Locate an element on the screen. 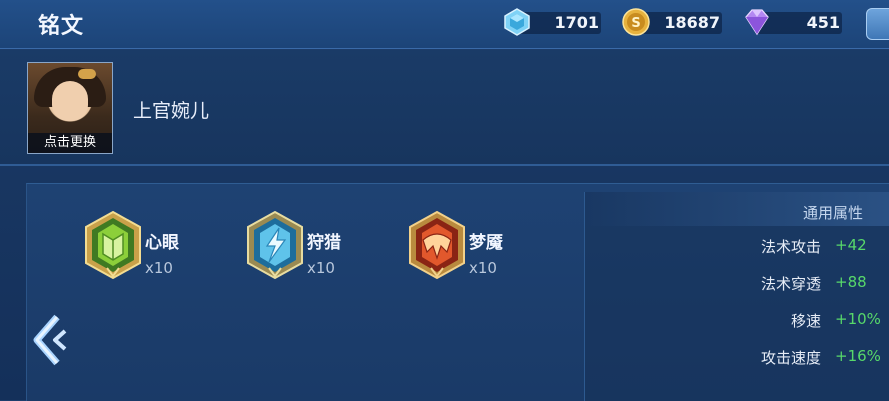  top-bar: 铭文 1701 S 18687 451 is located at coordinates (444, 24).